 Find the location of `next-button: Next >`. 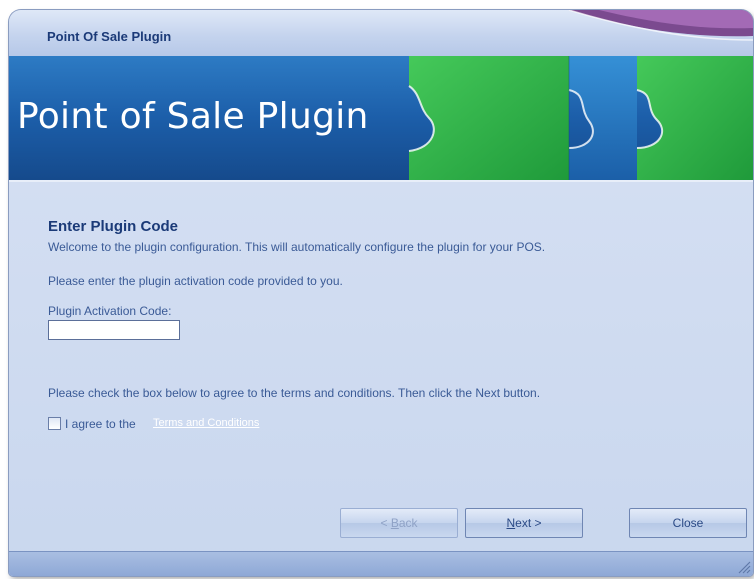

next-button: Next > is located at coordinates (524, 523).